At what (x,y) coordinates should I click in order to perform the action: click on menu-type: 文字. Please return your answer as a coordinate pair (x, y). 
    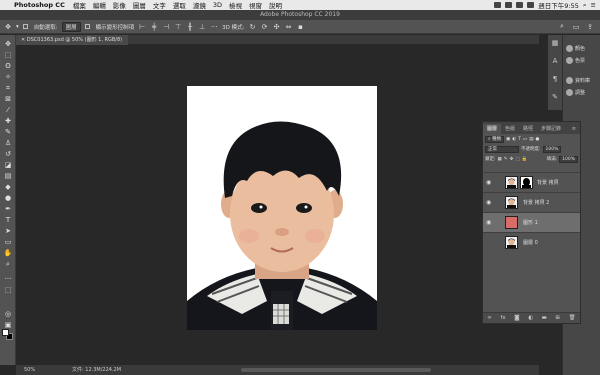
    Looking at the image, I should click on (159, 5).